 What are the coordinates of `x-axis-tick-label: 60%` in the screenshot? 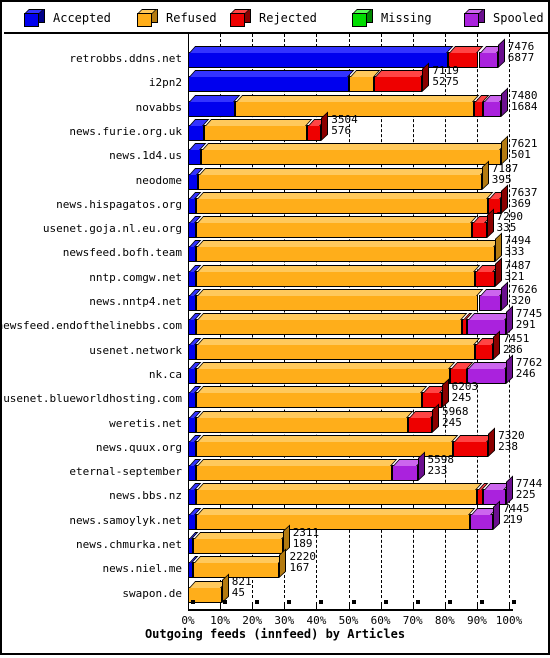 It's located at (380, 620).